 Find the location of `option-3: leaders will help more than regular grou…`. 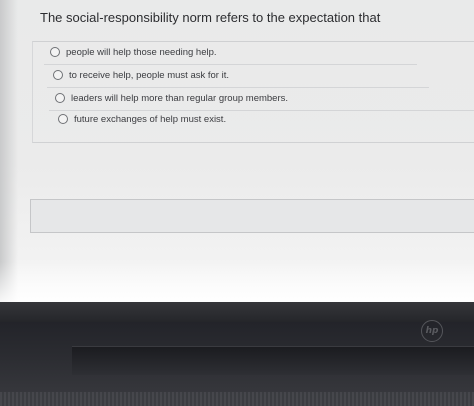

option-3: leaders will help more than regular grou… is located at coordinates (261, 99).